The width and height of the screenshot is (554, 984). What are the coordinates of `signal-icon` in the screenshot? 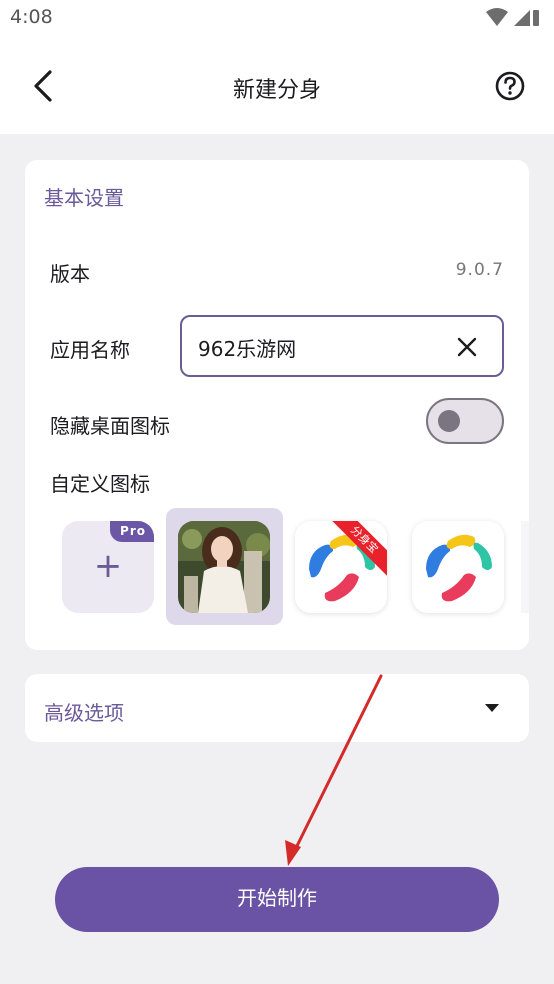 It's located at (522, 18).